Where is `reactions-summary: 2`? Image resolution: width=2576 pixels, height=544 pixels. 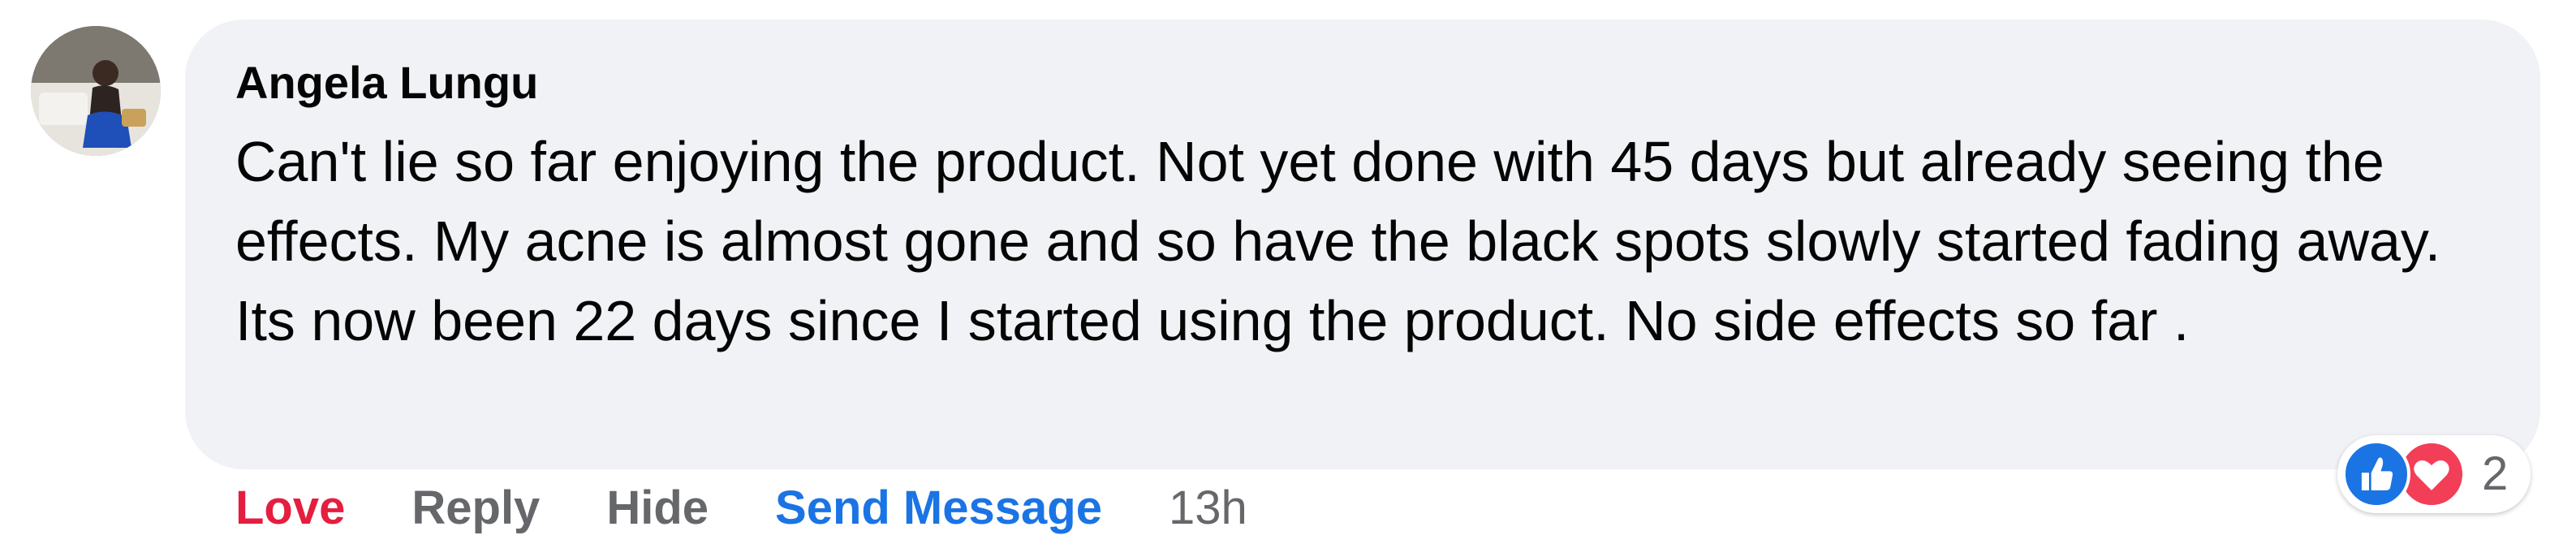 reactions-summary: 2 is located at coordinates (2434, 474).